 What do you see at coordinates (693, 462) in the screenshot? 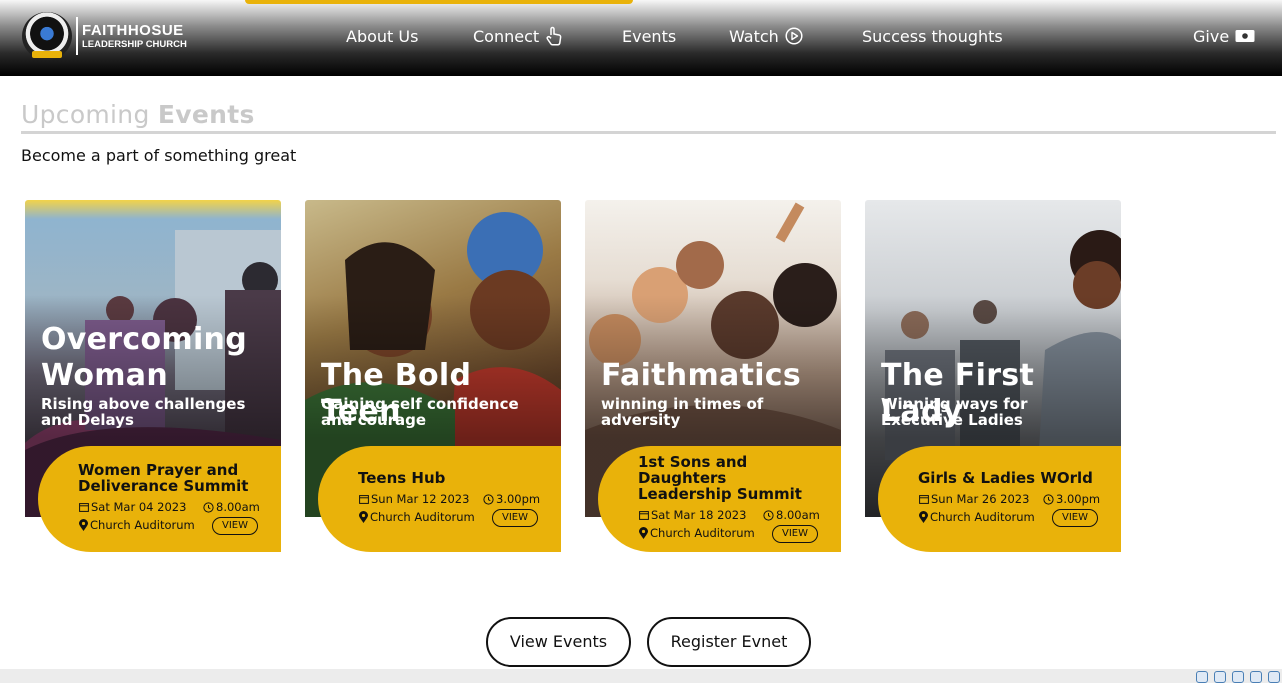
I see `event-title: 1st Sons and` at bounding box center [693, 462].